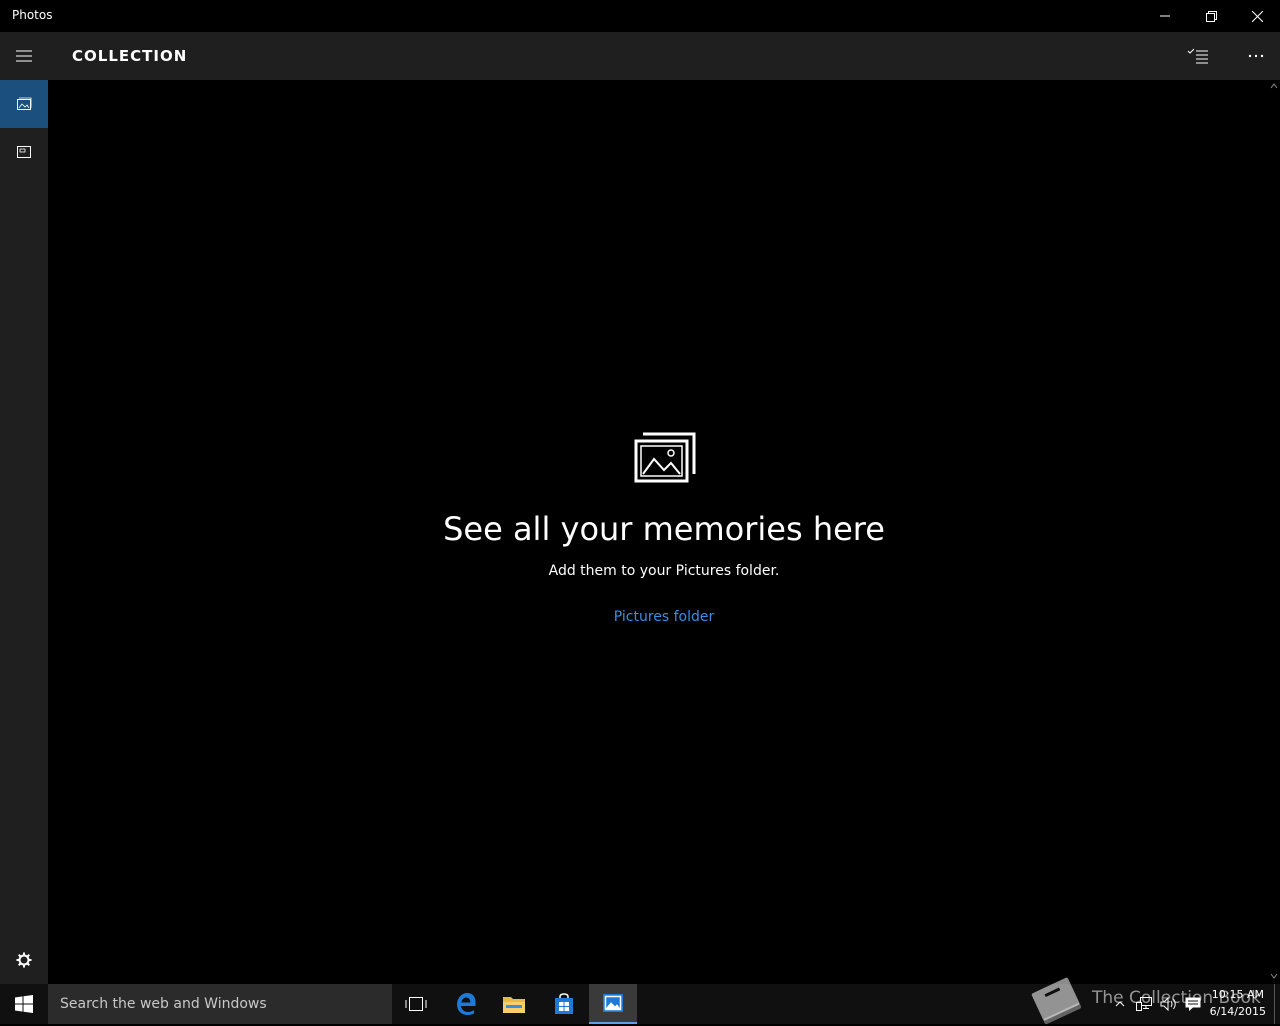  Describe the element at coordinates (664, 617) in the screenshot. I see `pictures-folder-link: Pictures folder` at that location.